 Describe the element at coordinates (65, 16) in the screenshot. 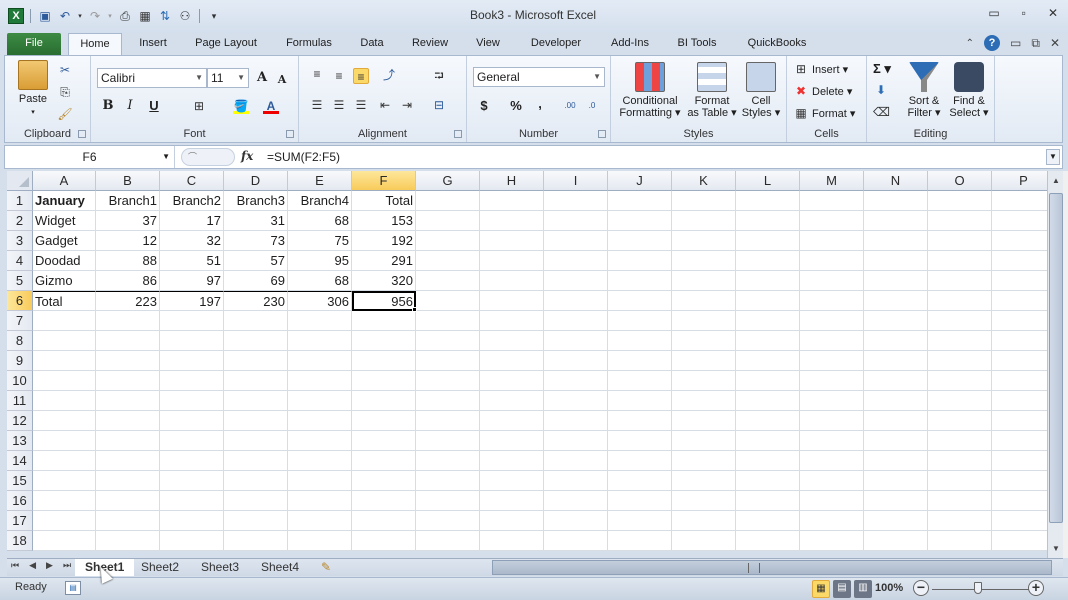

I see `undo-icon: ↶` at that location.